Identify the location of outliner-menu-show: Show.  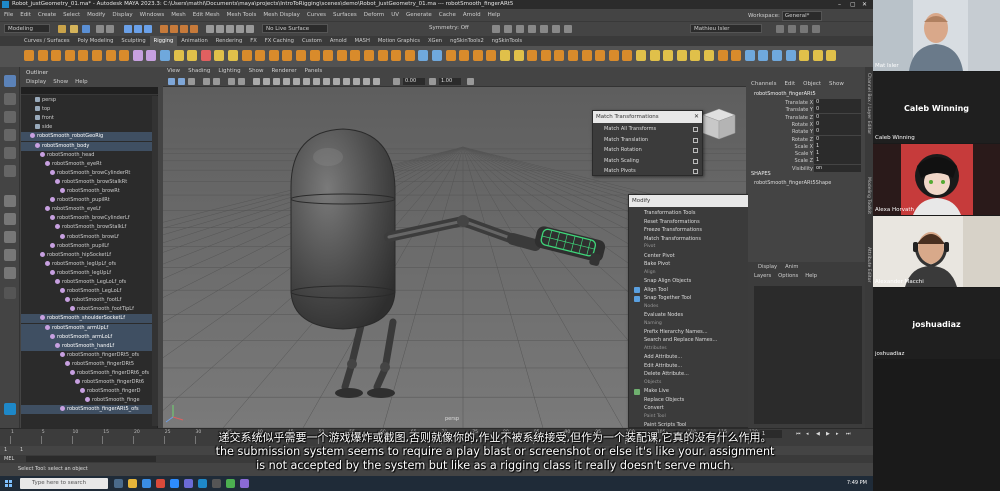
(60, 82).